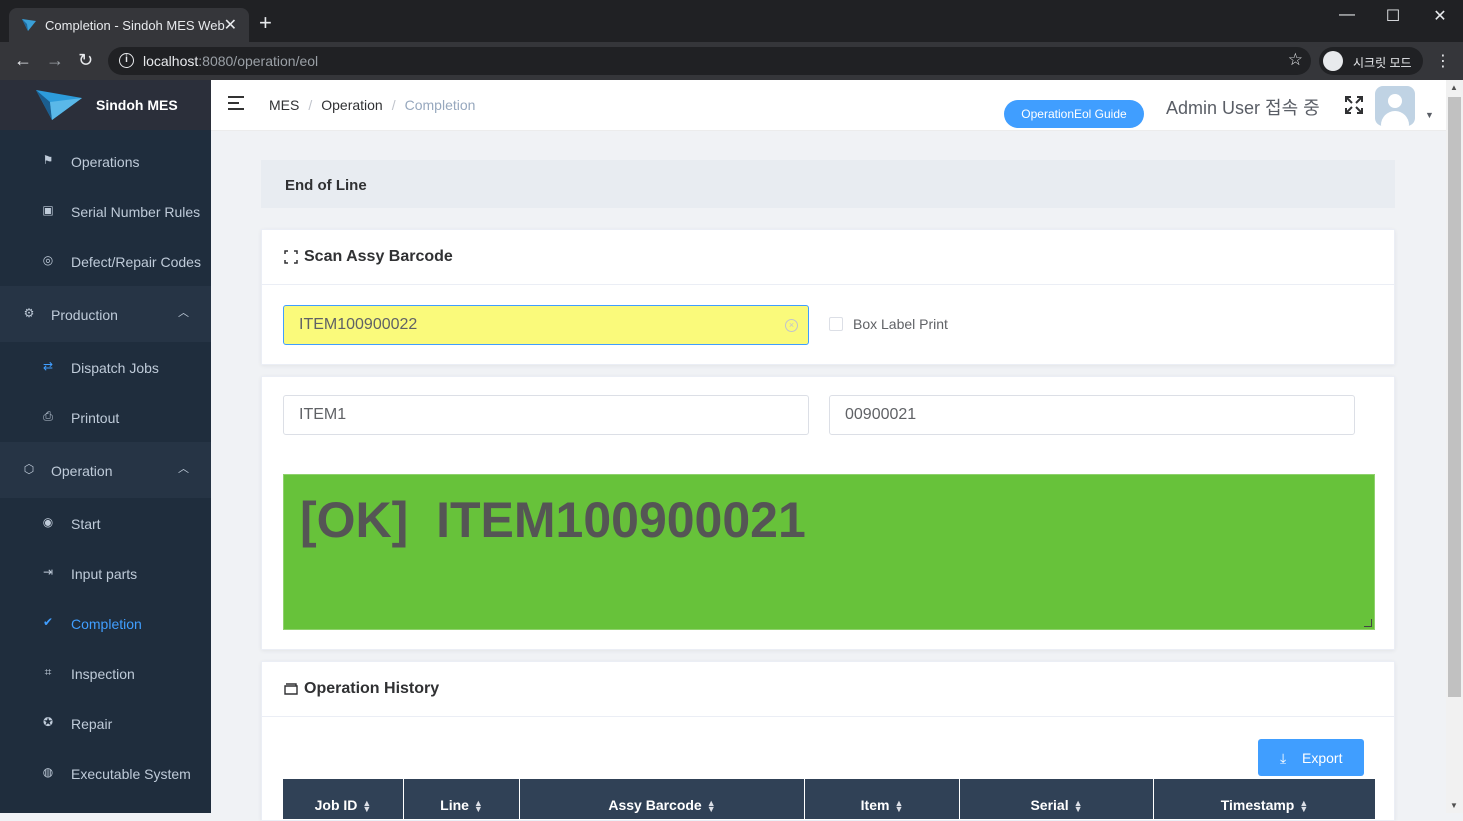  Describe the element at coordinates (553, 520) in the screenshot. I see `result-text: [OK] ITEM100900021` at that location.